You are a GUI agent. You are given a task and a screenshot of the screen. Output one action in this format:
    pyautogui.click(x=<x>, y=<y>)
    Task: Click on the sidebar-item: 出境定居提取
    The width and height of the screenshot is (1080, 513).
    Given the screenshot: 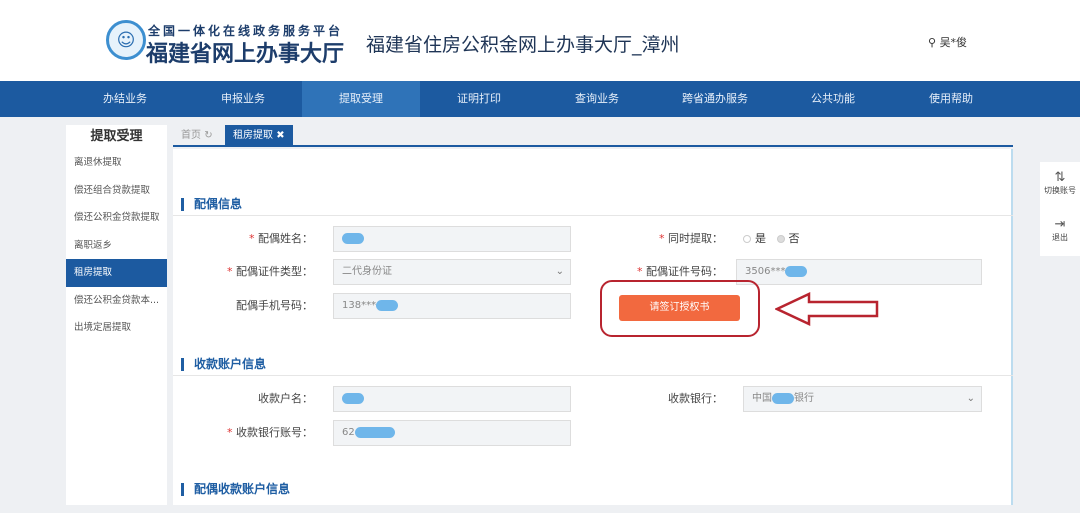 What is the action you would take?
    pyautogui.click(x=116, y=328)
    